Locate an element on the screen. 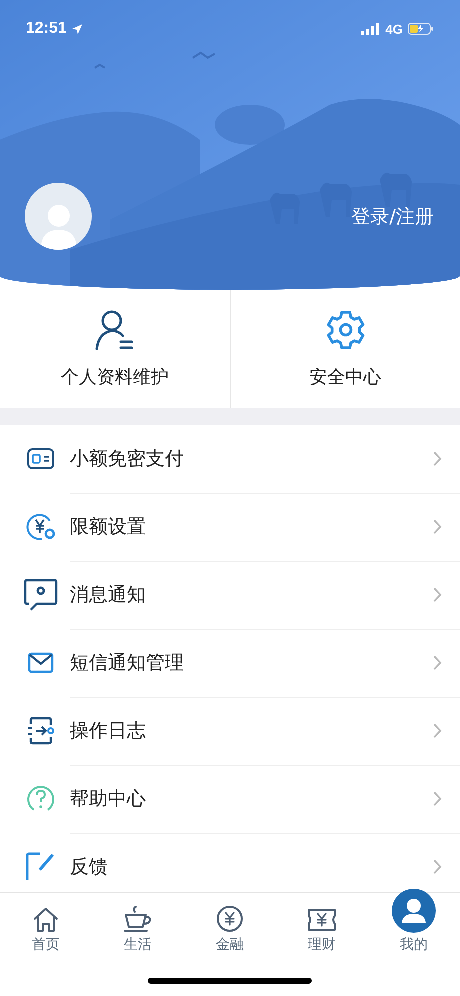  tab: 首页 is located at coordinates (46, 923).